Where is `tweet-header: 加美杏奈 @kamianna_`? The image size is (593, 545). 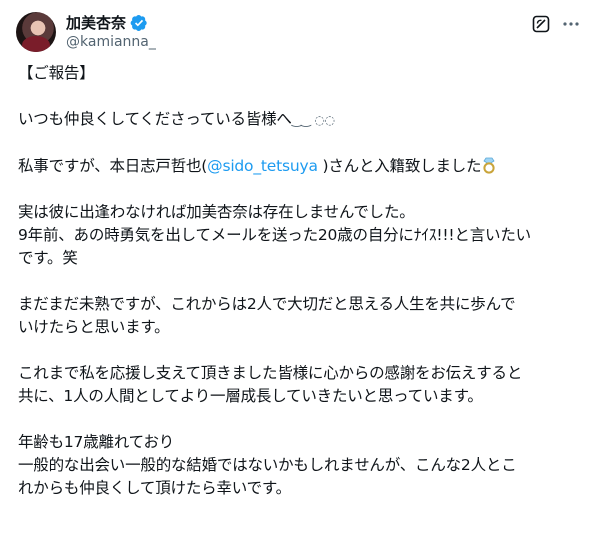
tweet-header: 加美杏奈 @kamianna_ is located at coordinates (298, 32).